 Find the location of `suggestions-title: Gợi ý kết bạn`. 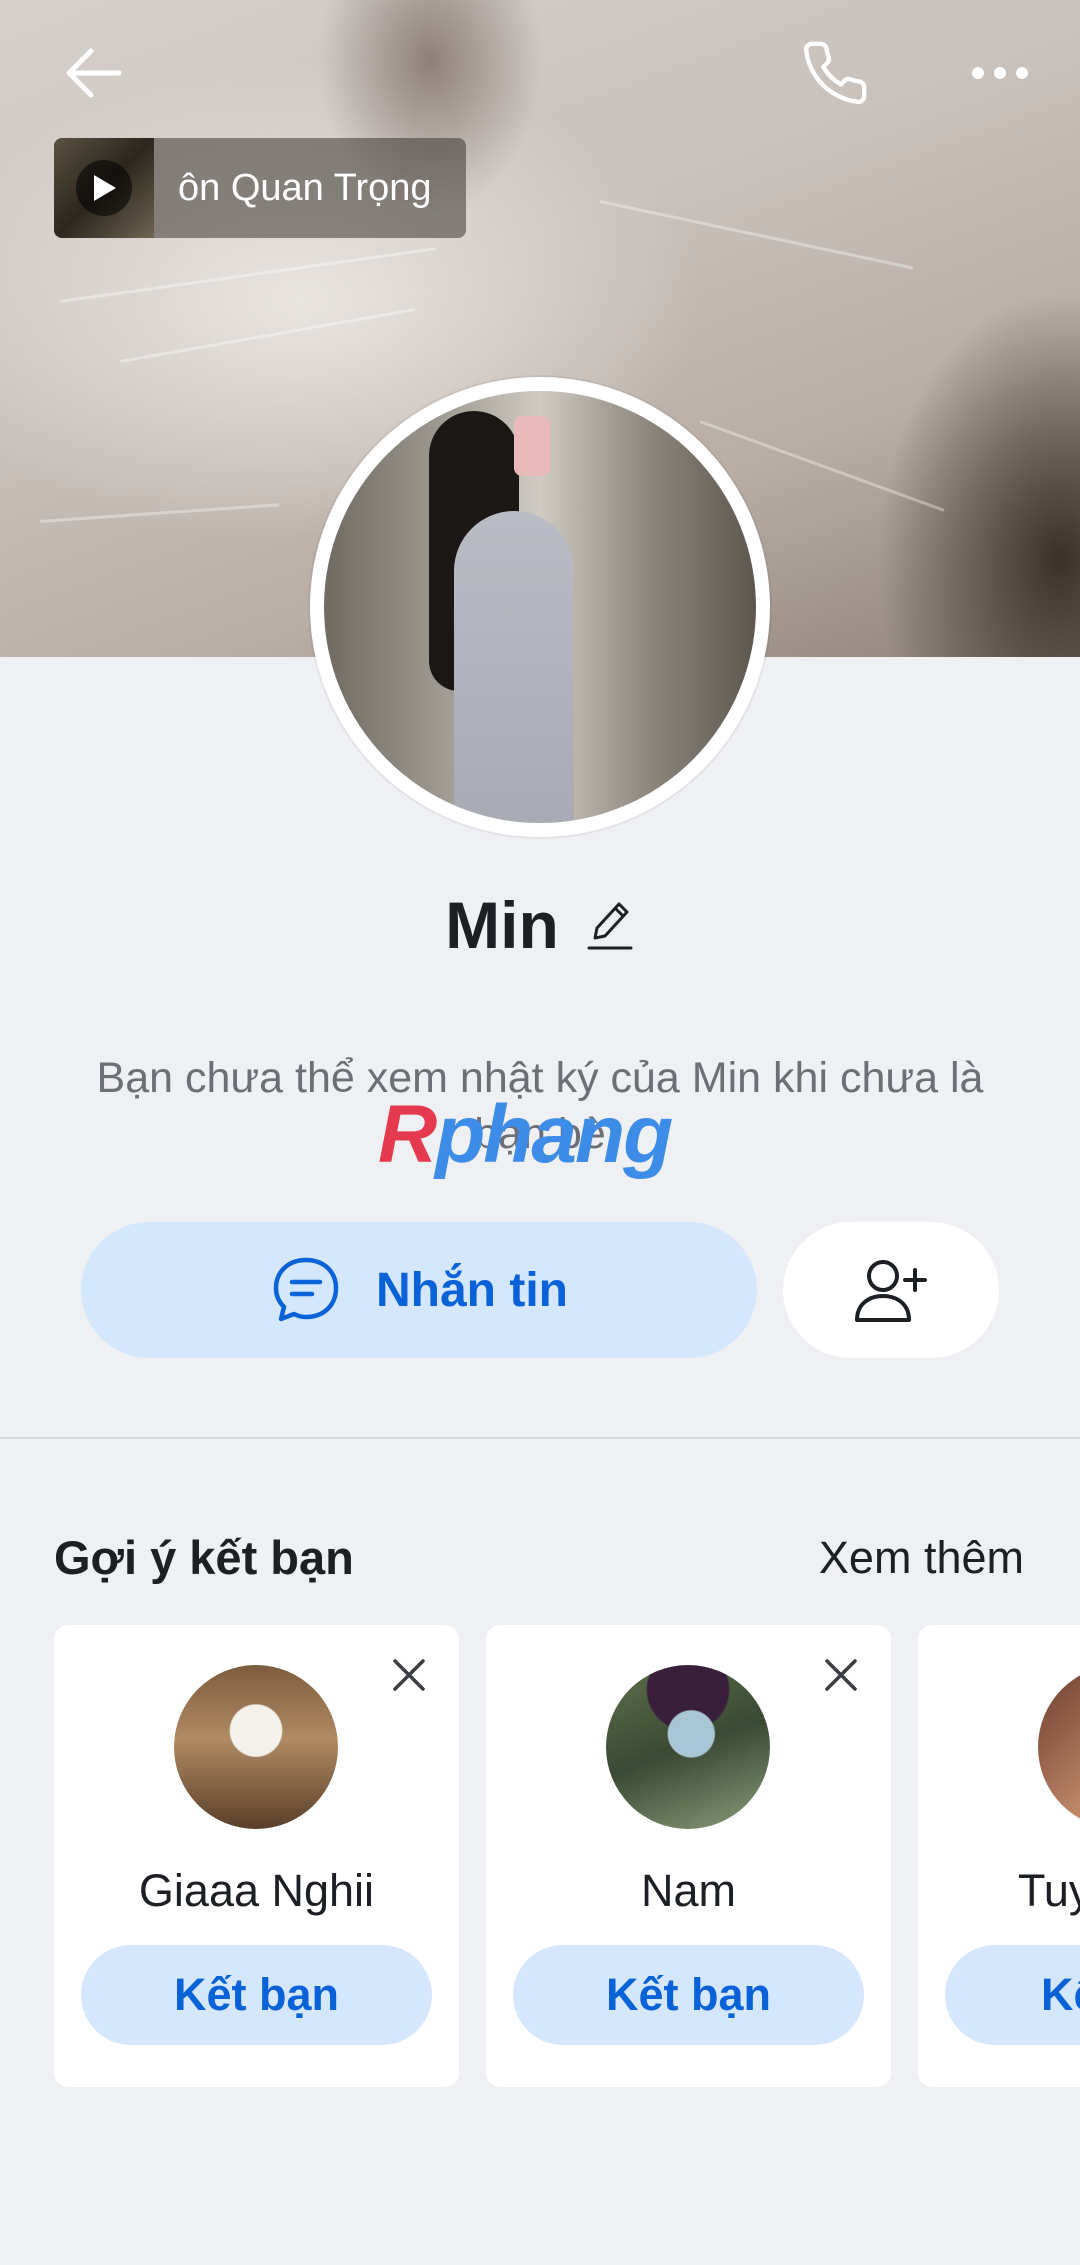

suggestions-title: Gợi ý kết bạn is located at coordinates (204, 1557).